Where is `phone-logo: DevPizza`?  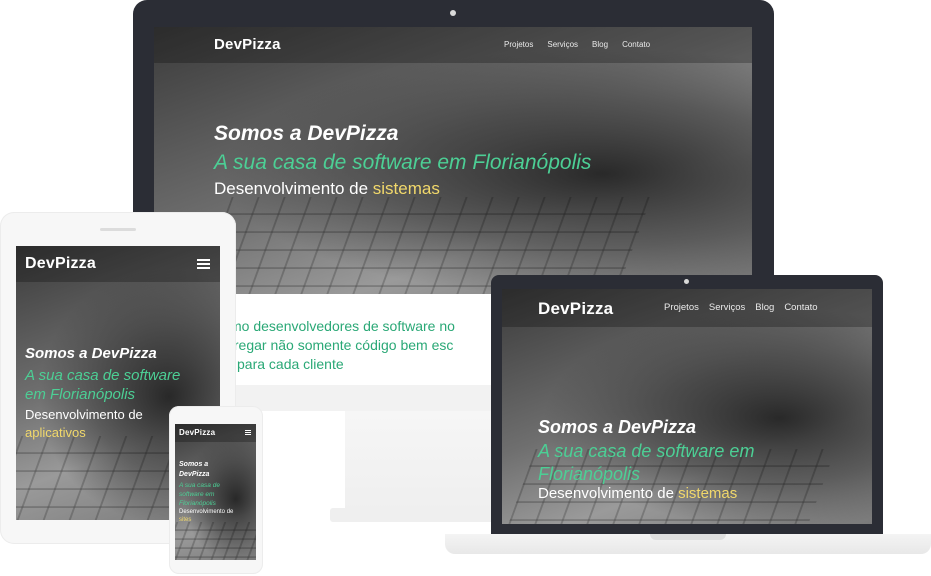 phone-logo: DevPizza is located at coordinates (197, 432).